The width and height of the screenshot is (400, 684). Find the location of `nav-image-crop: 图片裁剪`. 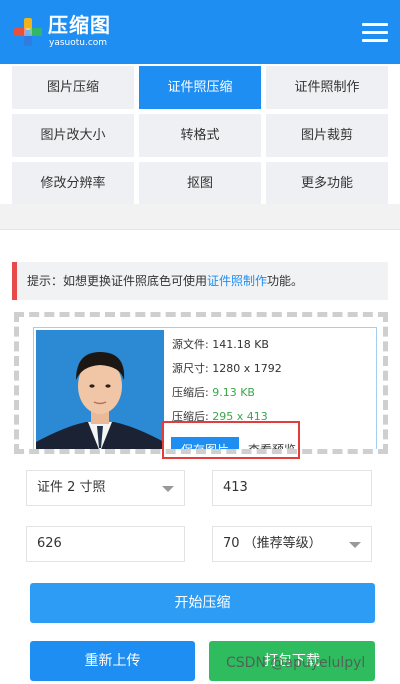

nav-image-crop: 图片裁剪 is located at coordinates (327, 135).